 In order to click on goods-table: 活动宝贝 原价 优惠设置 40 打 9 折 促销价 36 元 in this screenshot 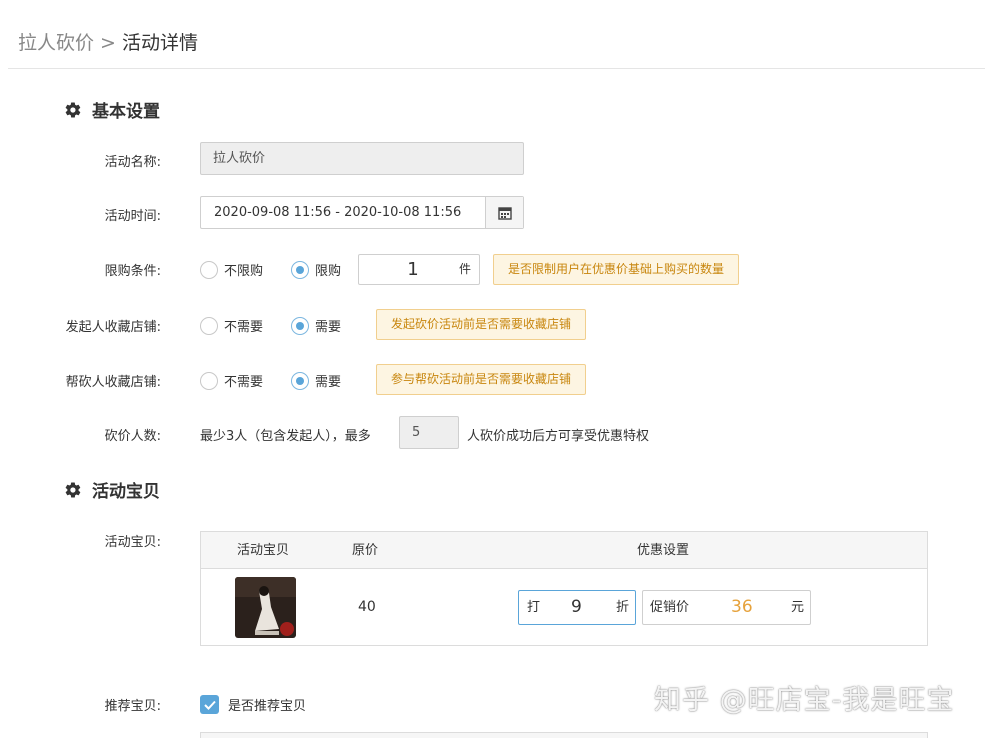, I will do `click(564, 588)`.